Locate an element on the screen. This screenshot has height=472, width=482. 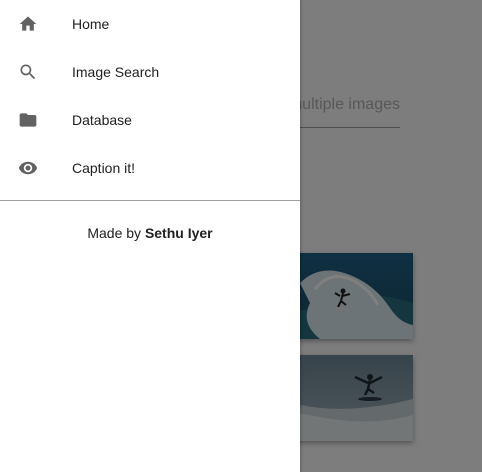
drawer-divider is located at coordinates (150, 200).